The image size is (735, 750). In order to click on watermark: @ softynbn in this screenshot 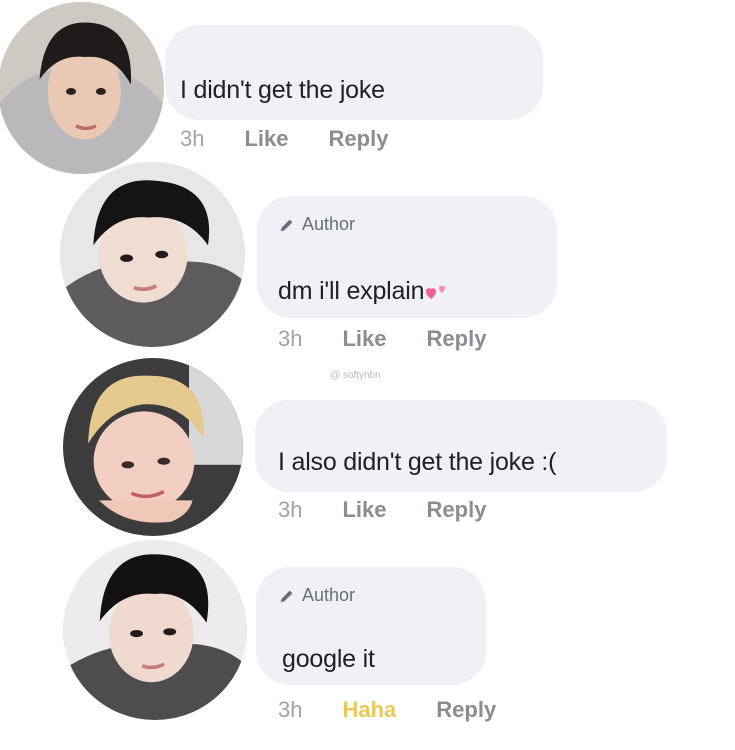, I will do `click(355, 375)`.